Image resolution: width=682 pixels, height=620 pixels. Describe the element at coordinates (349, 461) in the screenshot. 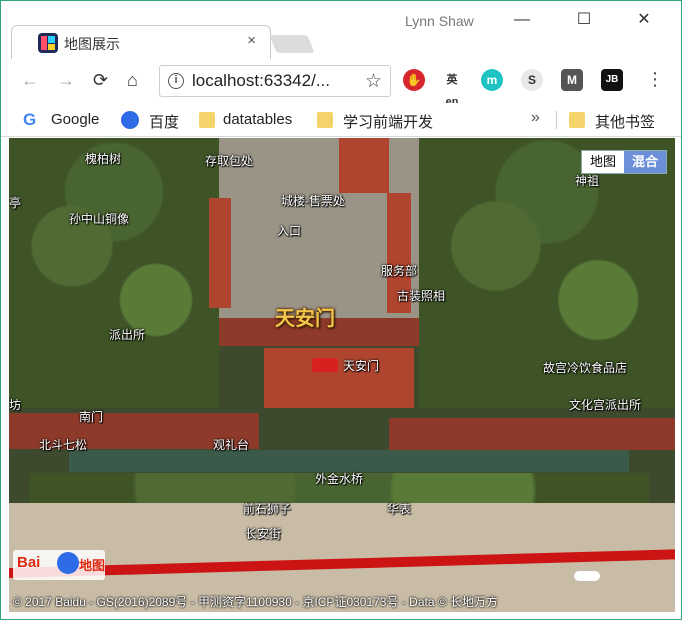

I see `map-moat` at that location.